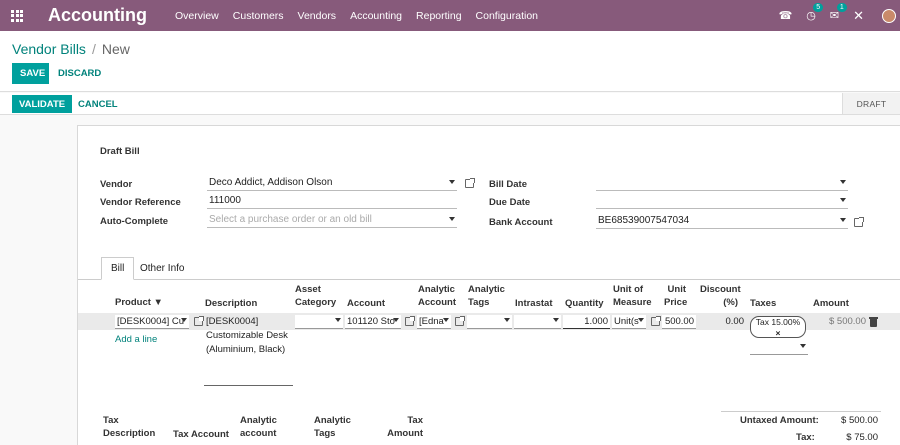 This screenshot has width=900, height=445. What do you see at coordinates (17, 15) in the screenshot?
I see `apps-menu-icon` at bounding box center [17, 15].